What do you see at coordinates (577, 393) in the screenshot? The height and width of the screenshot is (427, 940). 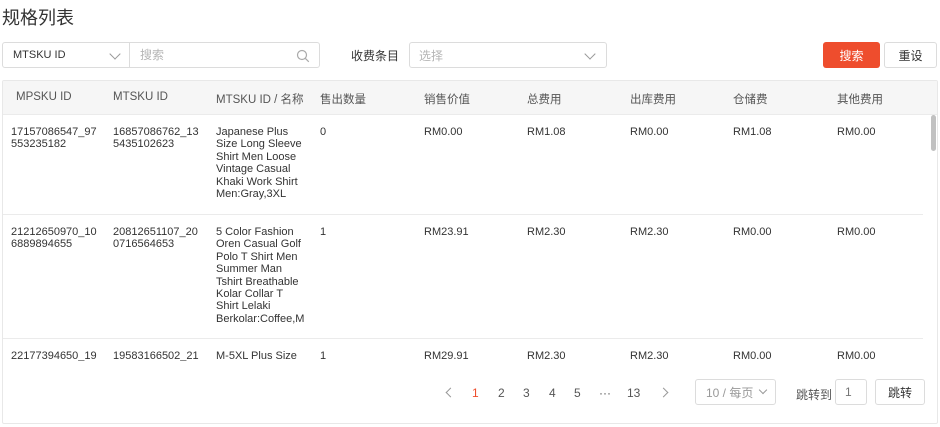 I see `page-5: 5` at bounding box center [577, 393].